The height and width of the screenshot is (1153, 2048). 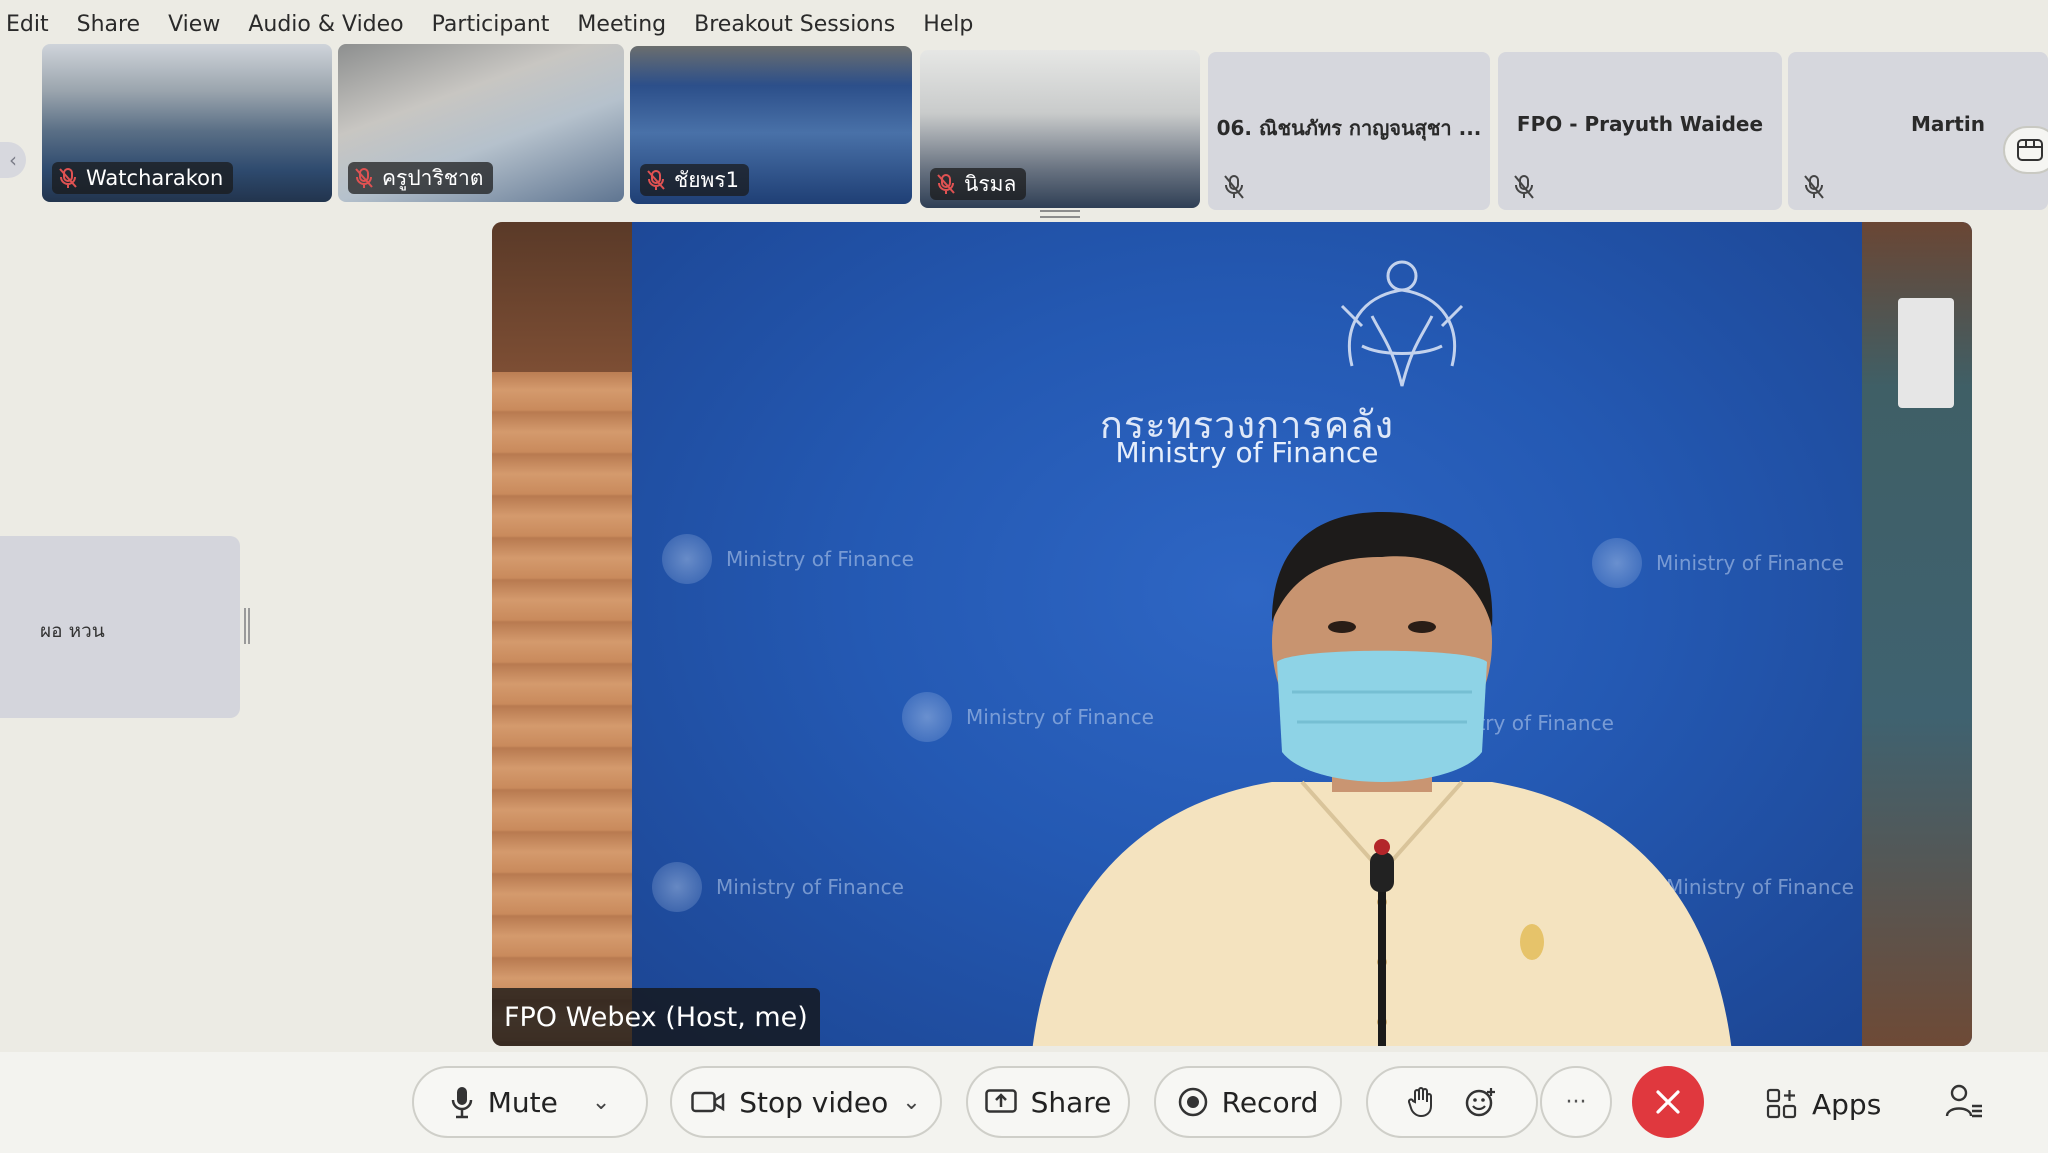 What do you see at coordinates (695, 180) in the screenshot?
I see `participant-name-tag: ชัยพร1` at bounding box center [695, 180].